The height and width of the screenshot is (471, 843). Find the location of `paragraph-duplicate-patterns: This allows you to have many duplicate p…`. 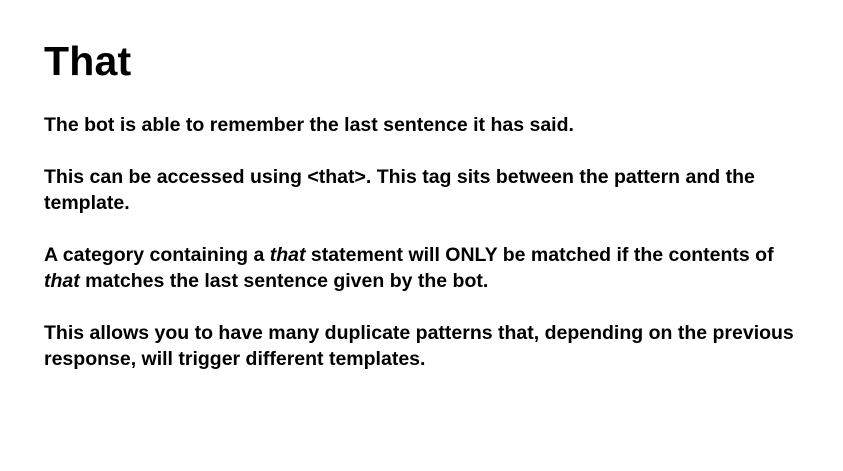

paragraph-duplicate-patterns: This allows you to have many duplicate p… is located at coordinates (419, 346).